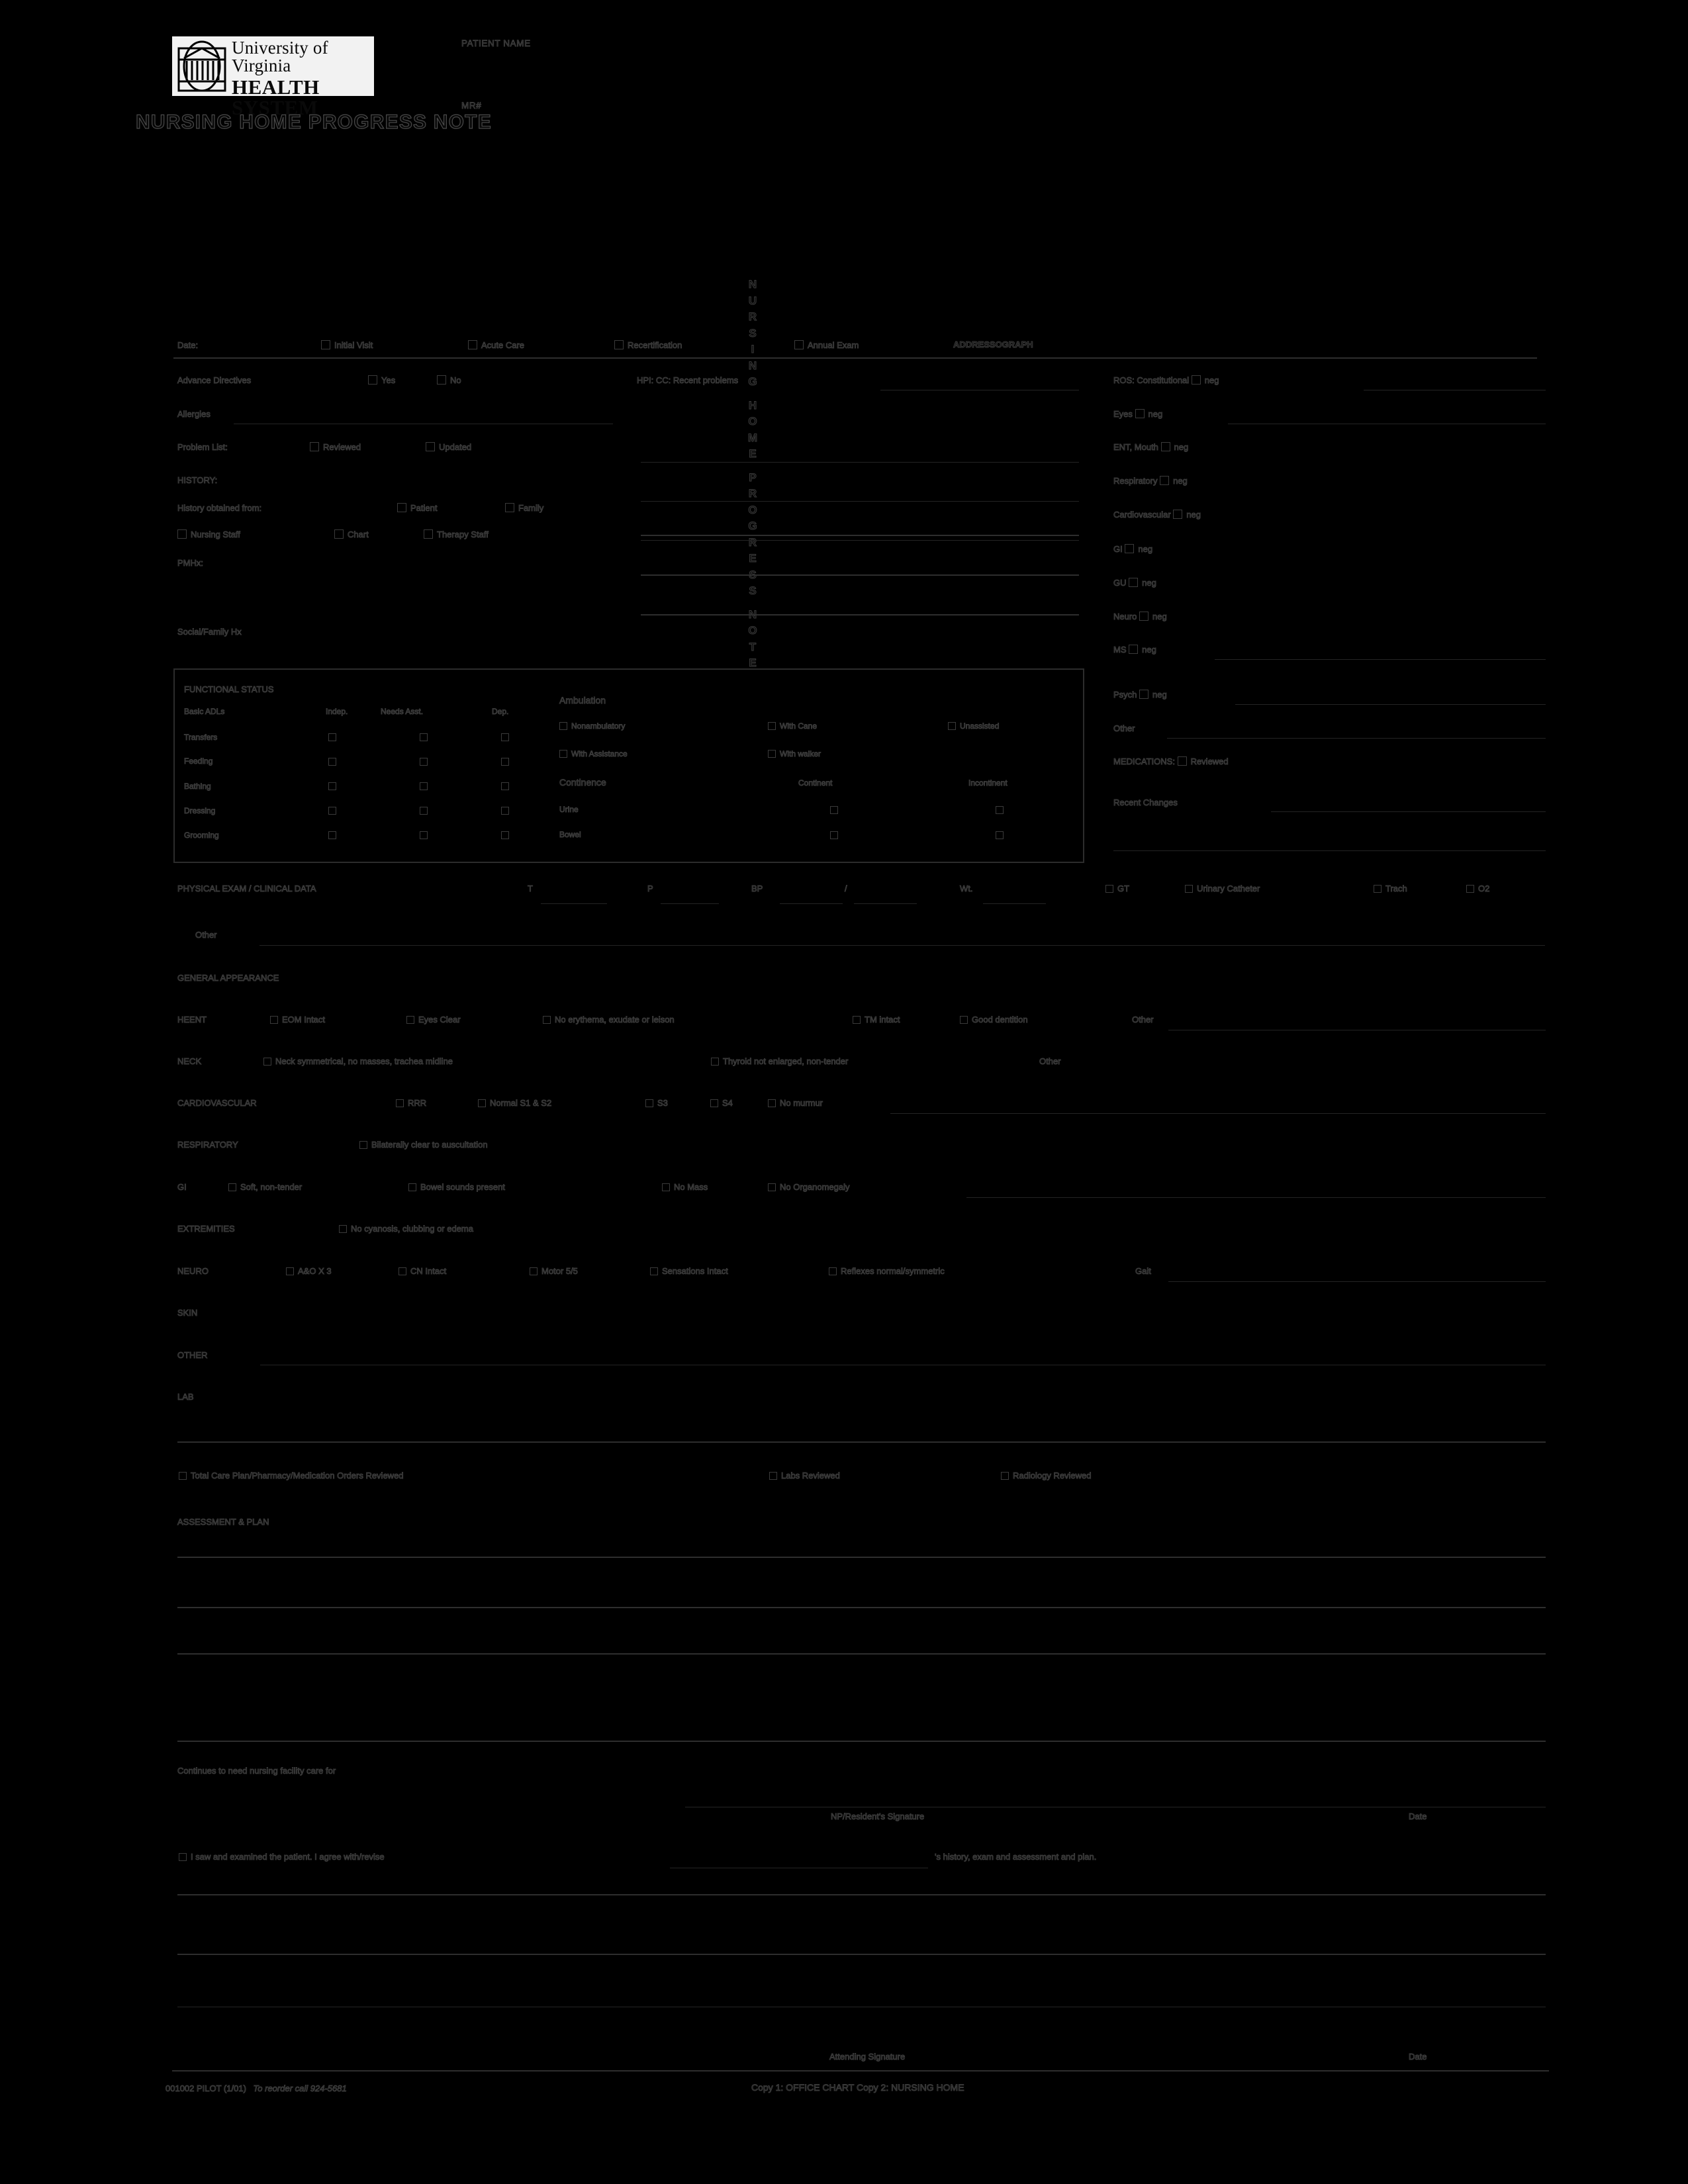 This screenshot has height=2184, width=1688. Describe the element at coordinates (1222, 889) in the screenshot. I see `device-urinary-catheter: Urinary Catheter` at that location.